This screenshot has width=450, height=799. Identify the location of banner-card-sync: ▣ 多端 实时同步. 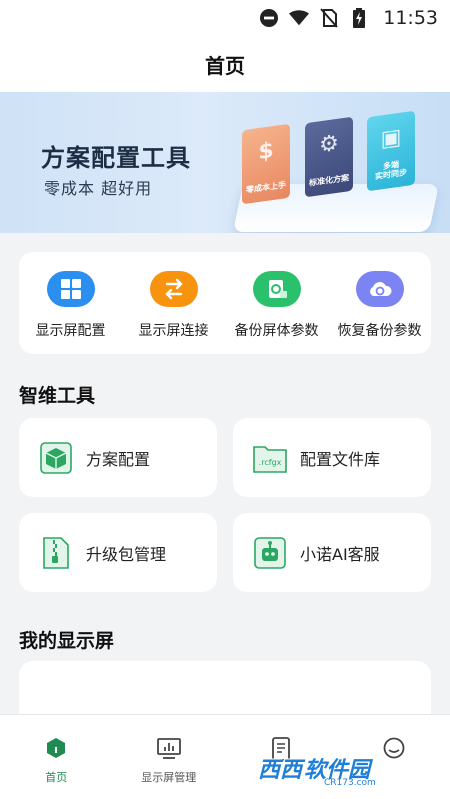
(391, 151).